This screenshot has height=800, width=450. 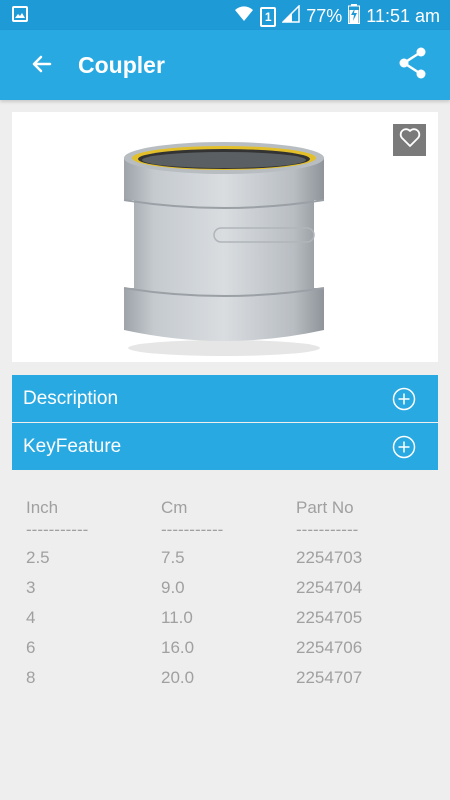 I want to click on cell-part-no: 2254705, so click(x=329, y=617).